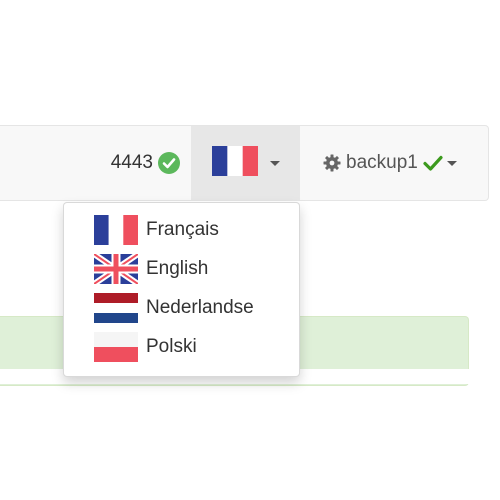  I want to click on backup-label: backup1, so click(382, 162).